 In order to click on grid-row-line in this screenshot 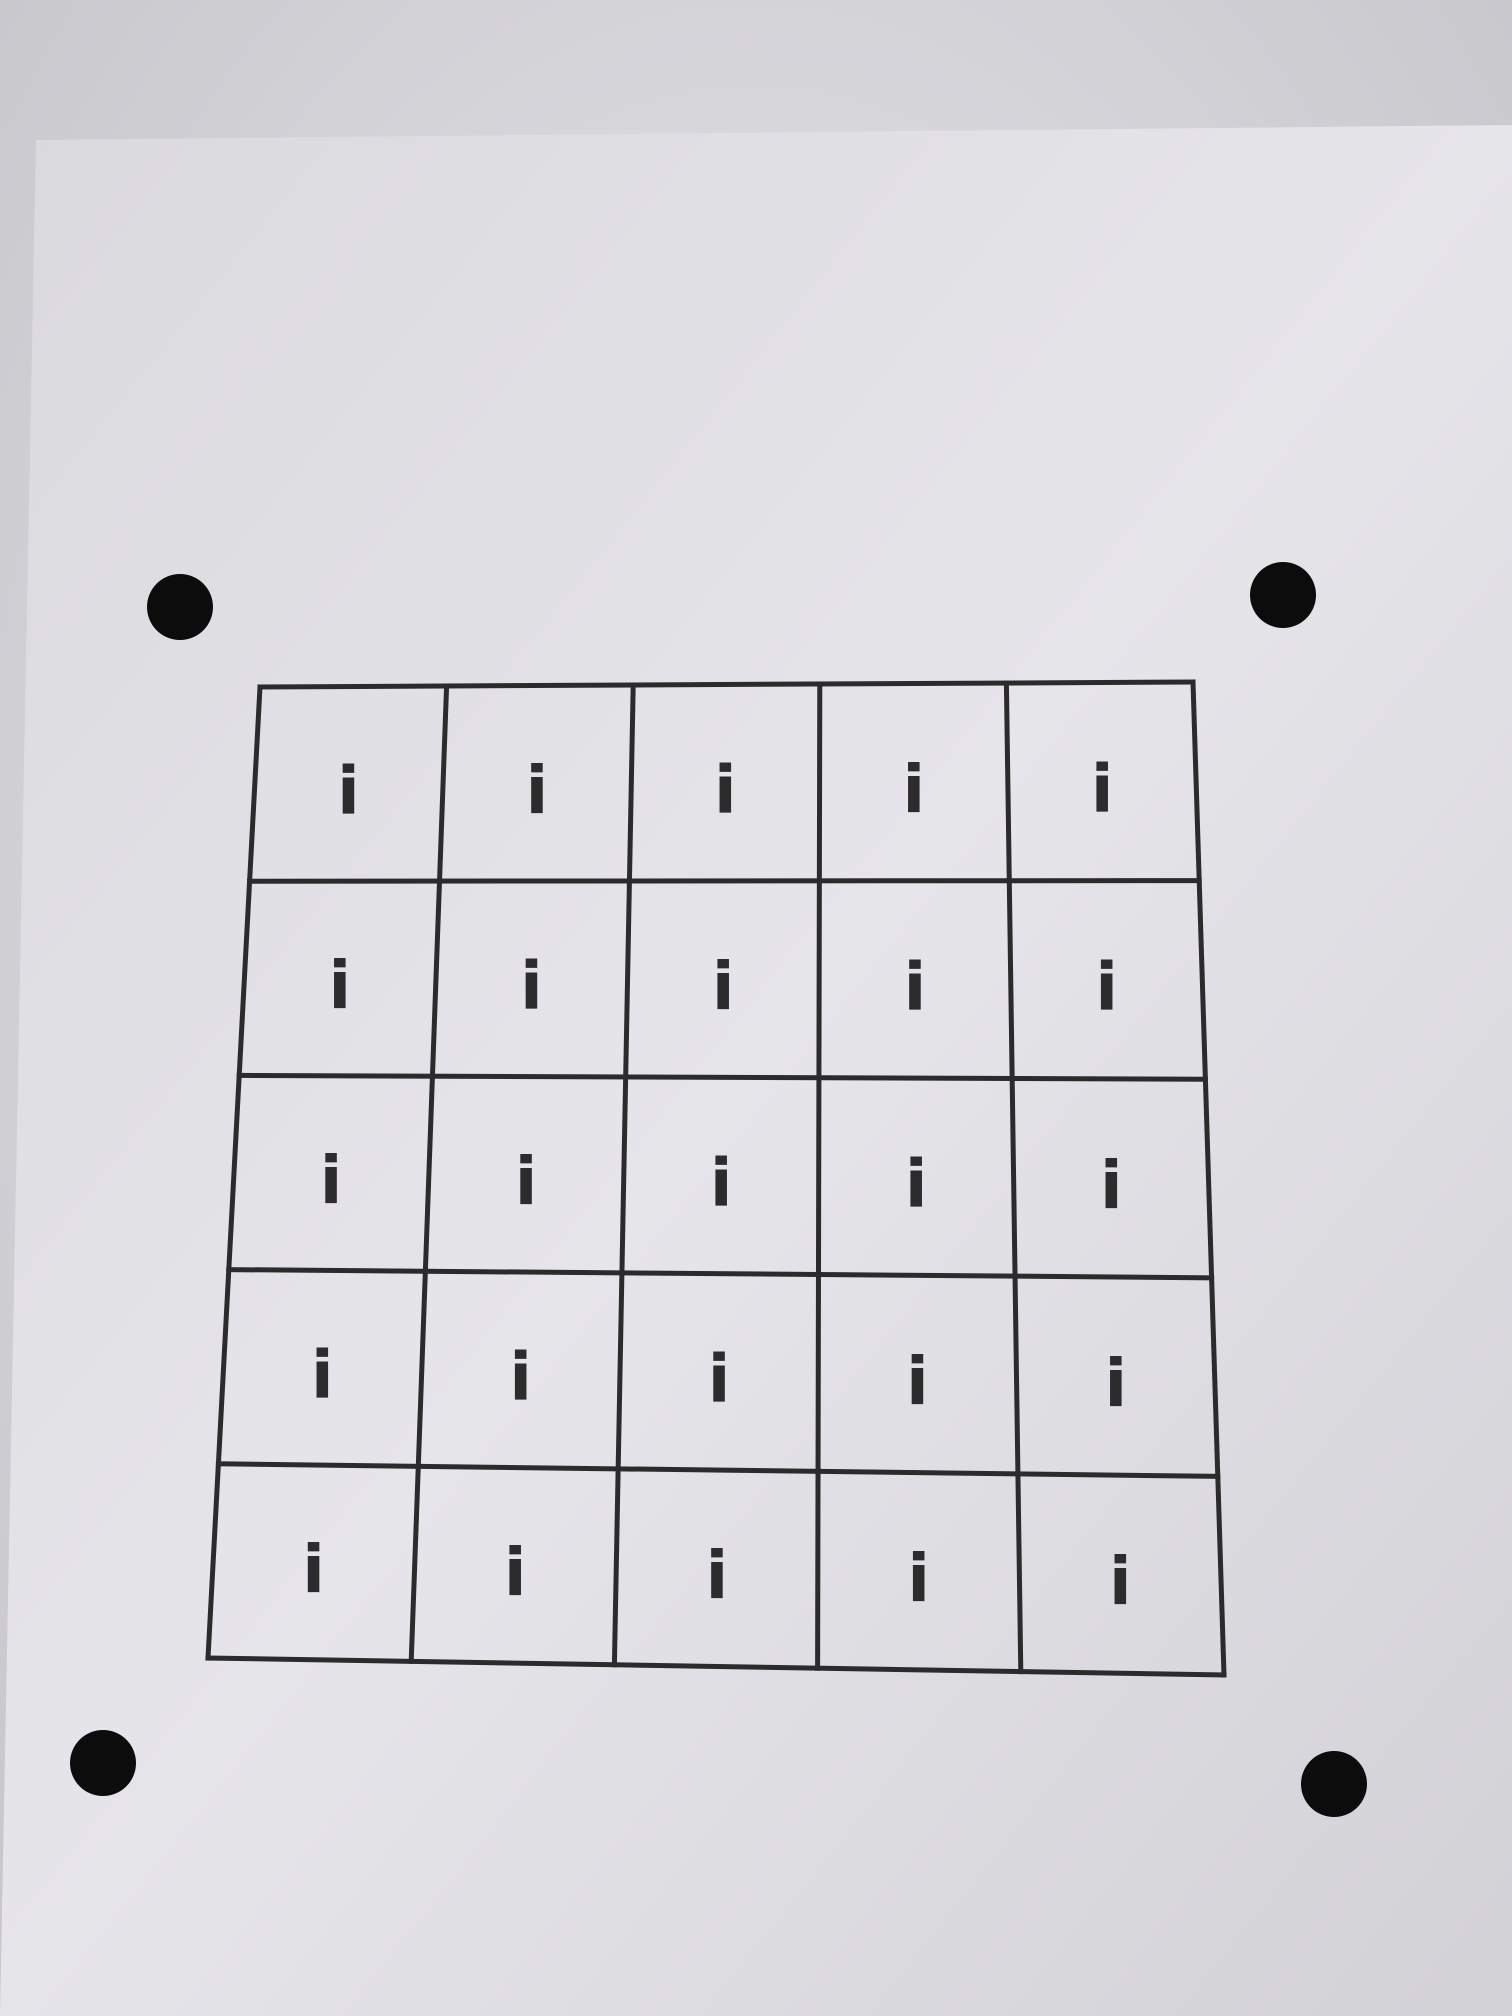, I will do `click(724, 881)`.